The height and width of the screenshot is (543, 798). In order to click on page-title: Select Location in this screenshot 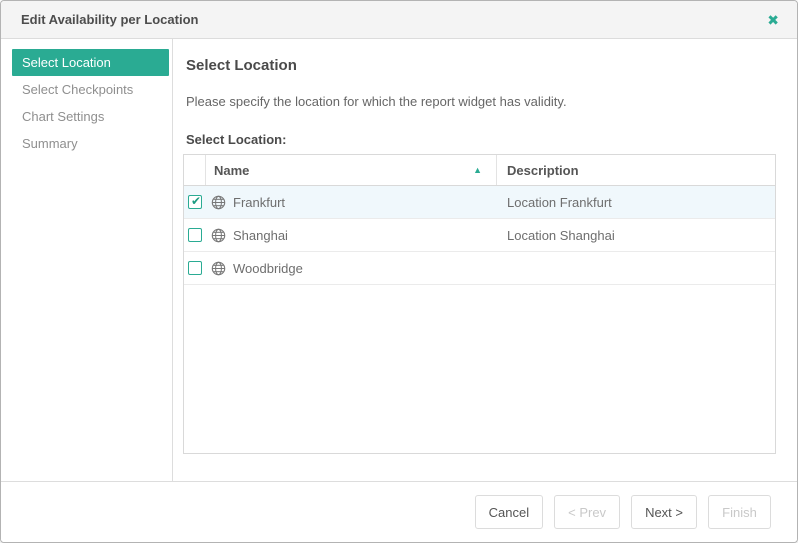, I will do `click(241, 65)`.